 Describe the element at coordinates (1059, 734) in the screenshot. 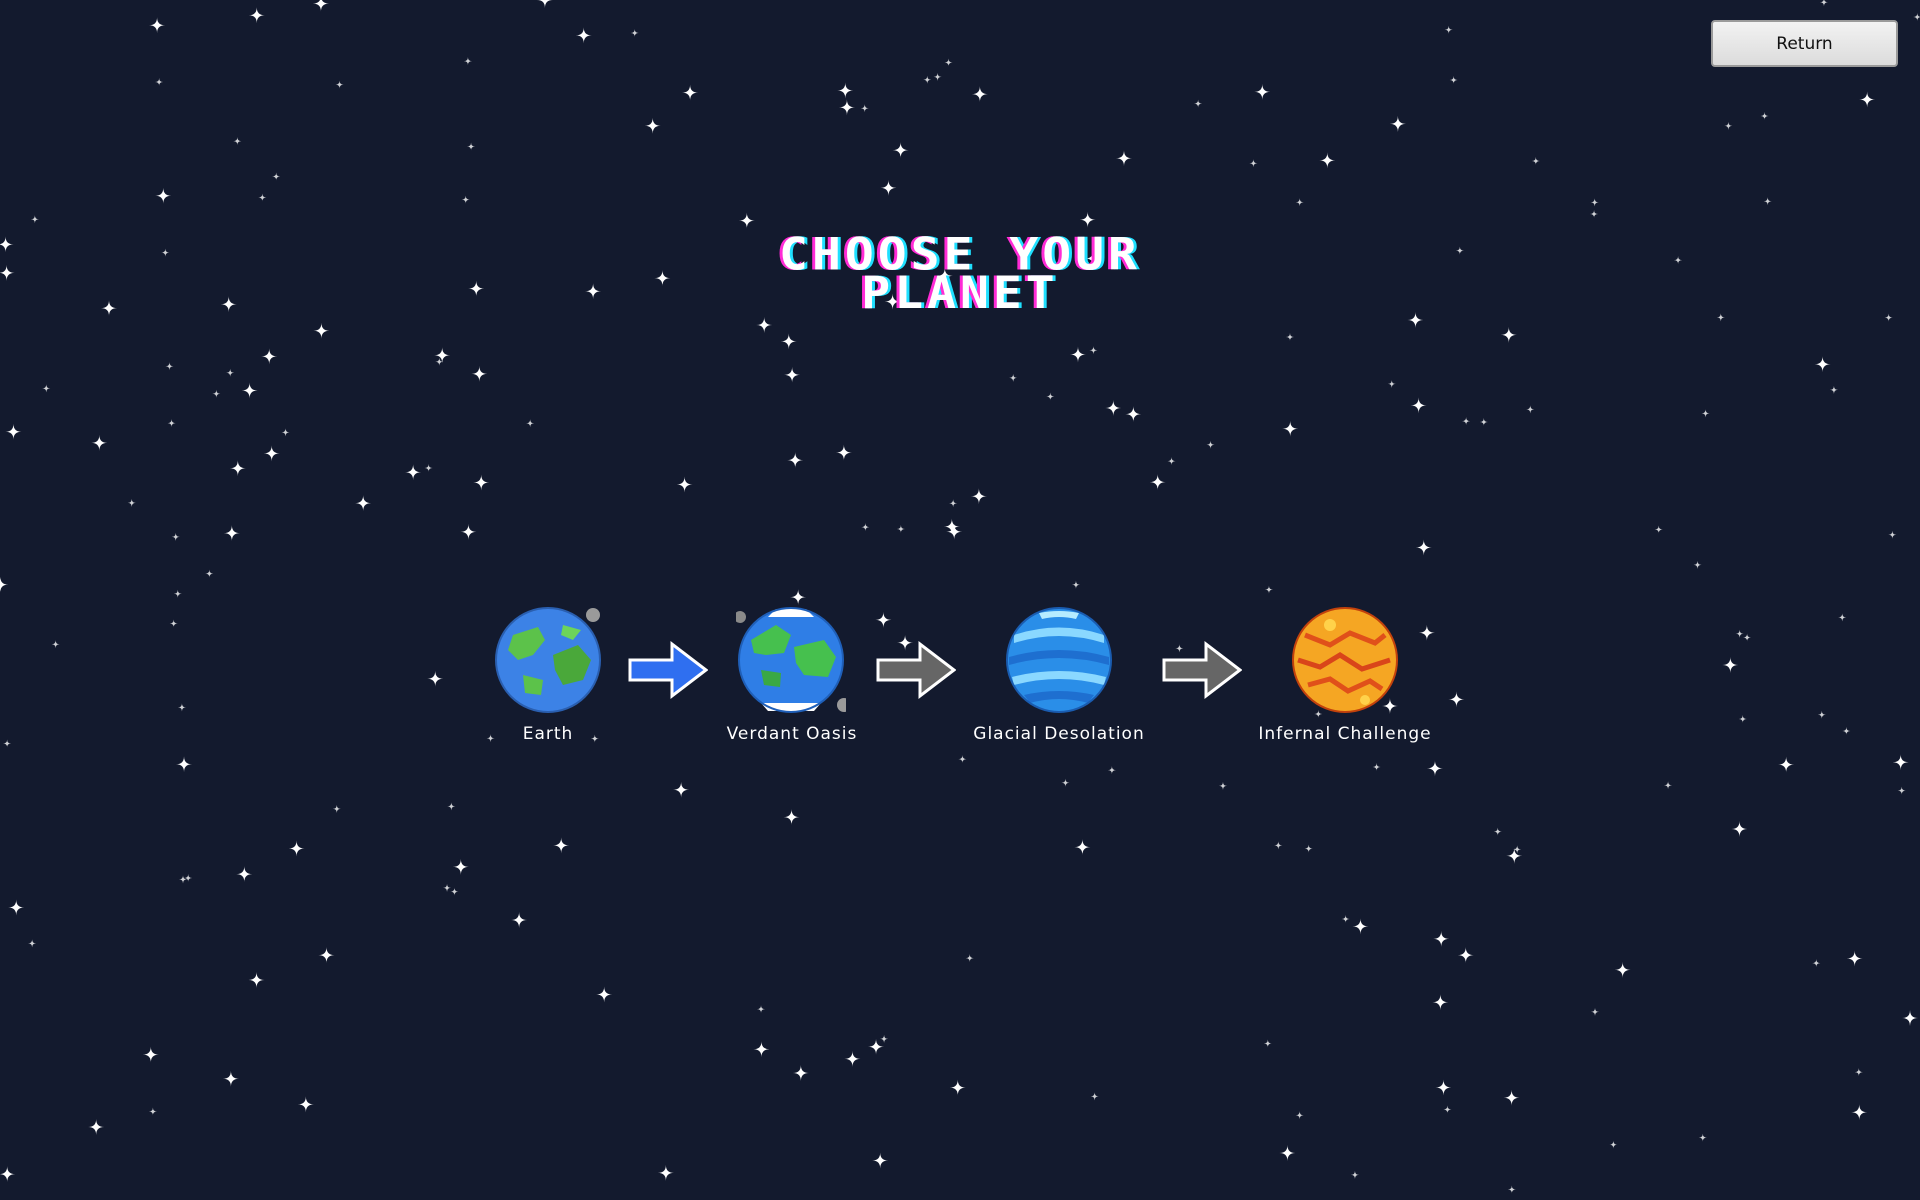

I see `planet-label-glacial-desolation: Glacial Desolation` at that location.